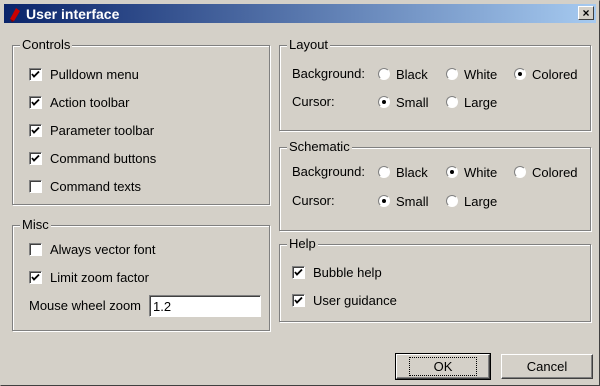 Image resolution: width=600 pixels, height=386 pixels. I want to click on ok-button: OK, so click(443, 366).